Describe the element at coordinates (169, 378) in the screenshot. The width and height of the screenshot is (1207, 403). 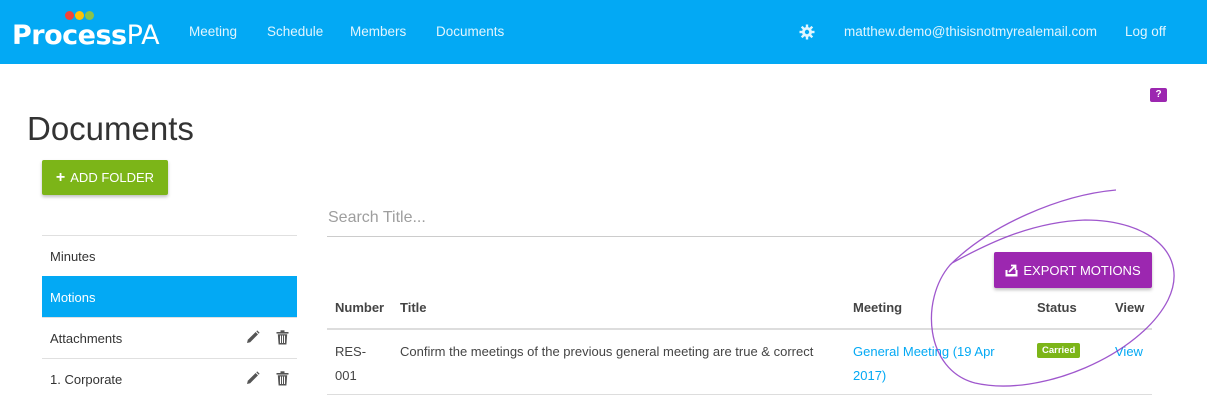
I see `folder-item-corporate: 1. Corporate` at that location.